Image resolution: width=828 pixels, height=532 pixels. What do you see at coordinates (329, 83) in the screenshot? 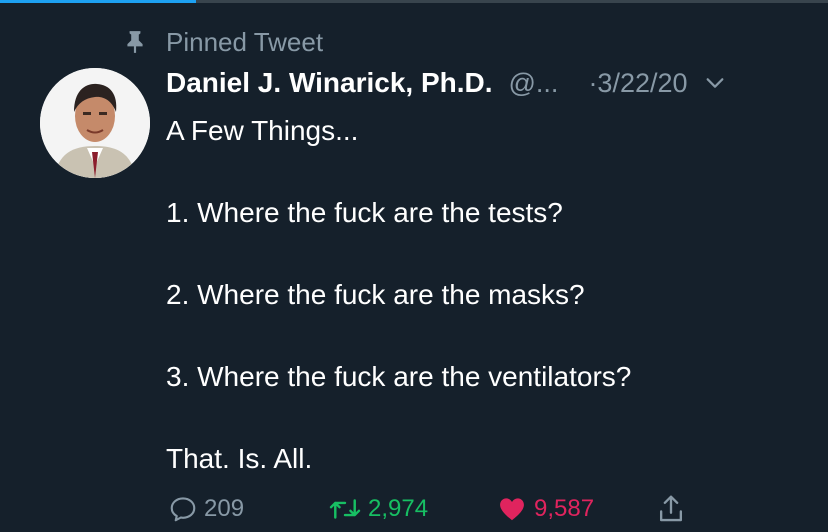
I see `author-name: Daniel J. Winarick, Ph.D.` at bounding box center [329, 83].